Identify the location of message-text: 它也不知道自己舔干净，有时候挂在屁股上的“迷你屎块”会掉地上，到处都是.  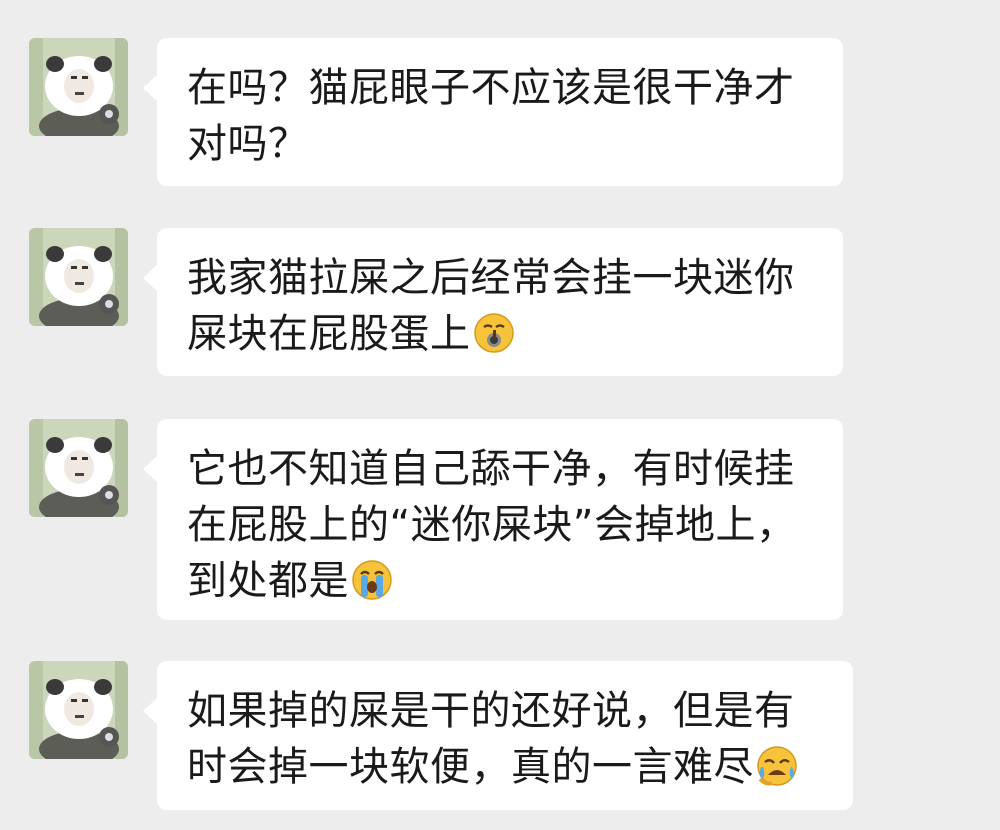
(492, 525).